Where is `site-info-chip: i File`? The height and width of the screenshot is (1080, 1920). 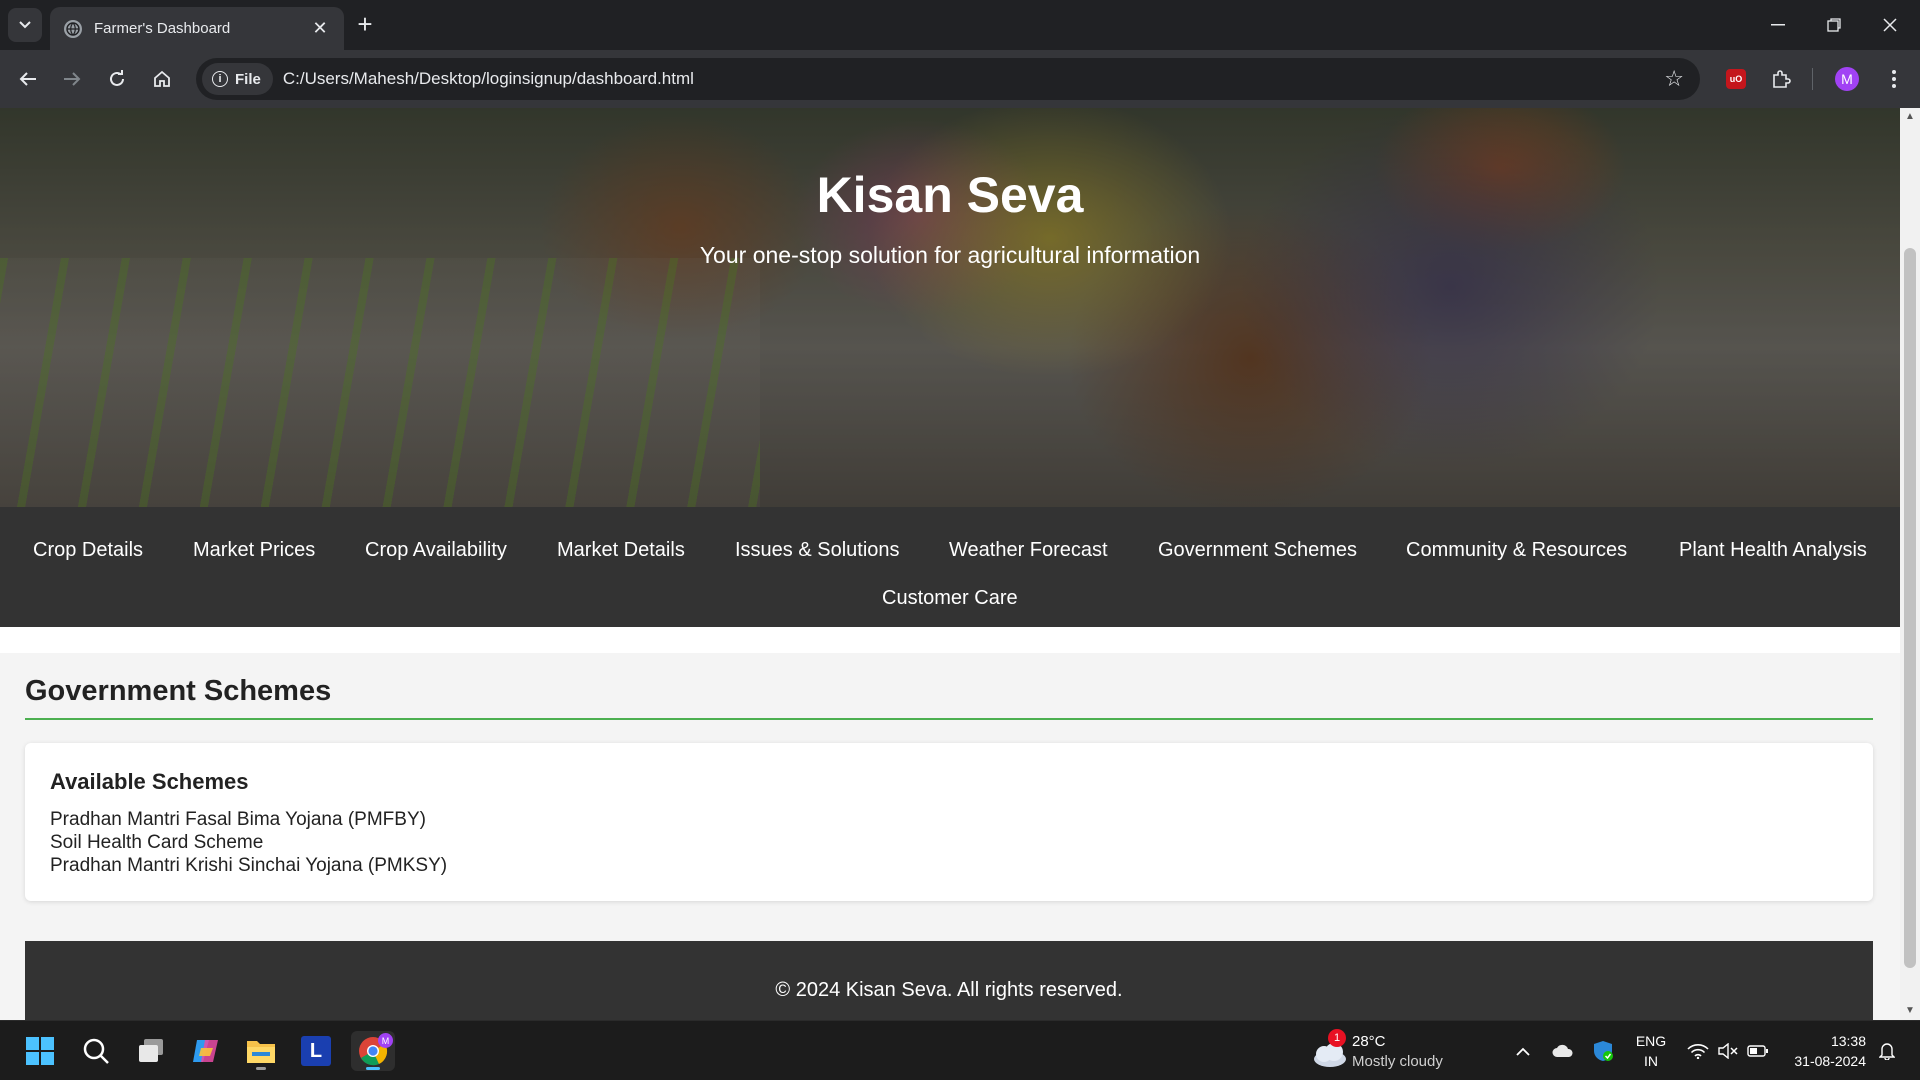 site-info-chip: i File is located at coordinates (237, 79).